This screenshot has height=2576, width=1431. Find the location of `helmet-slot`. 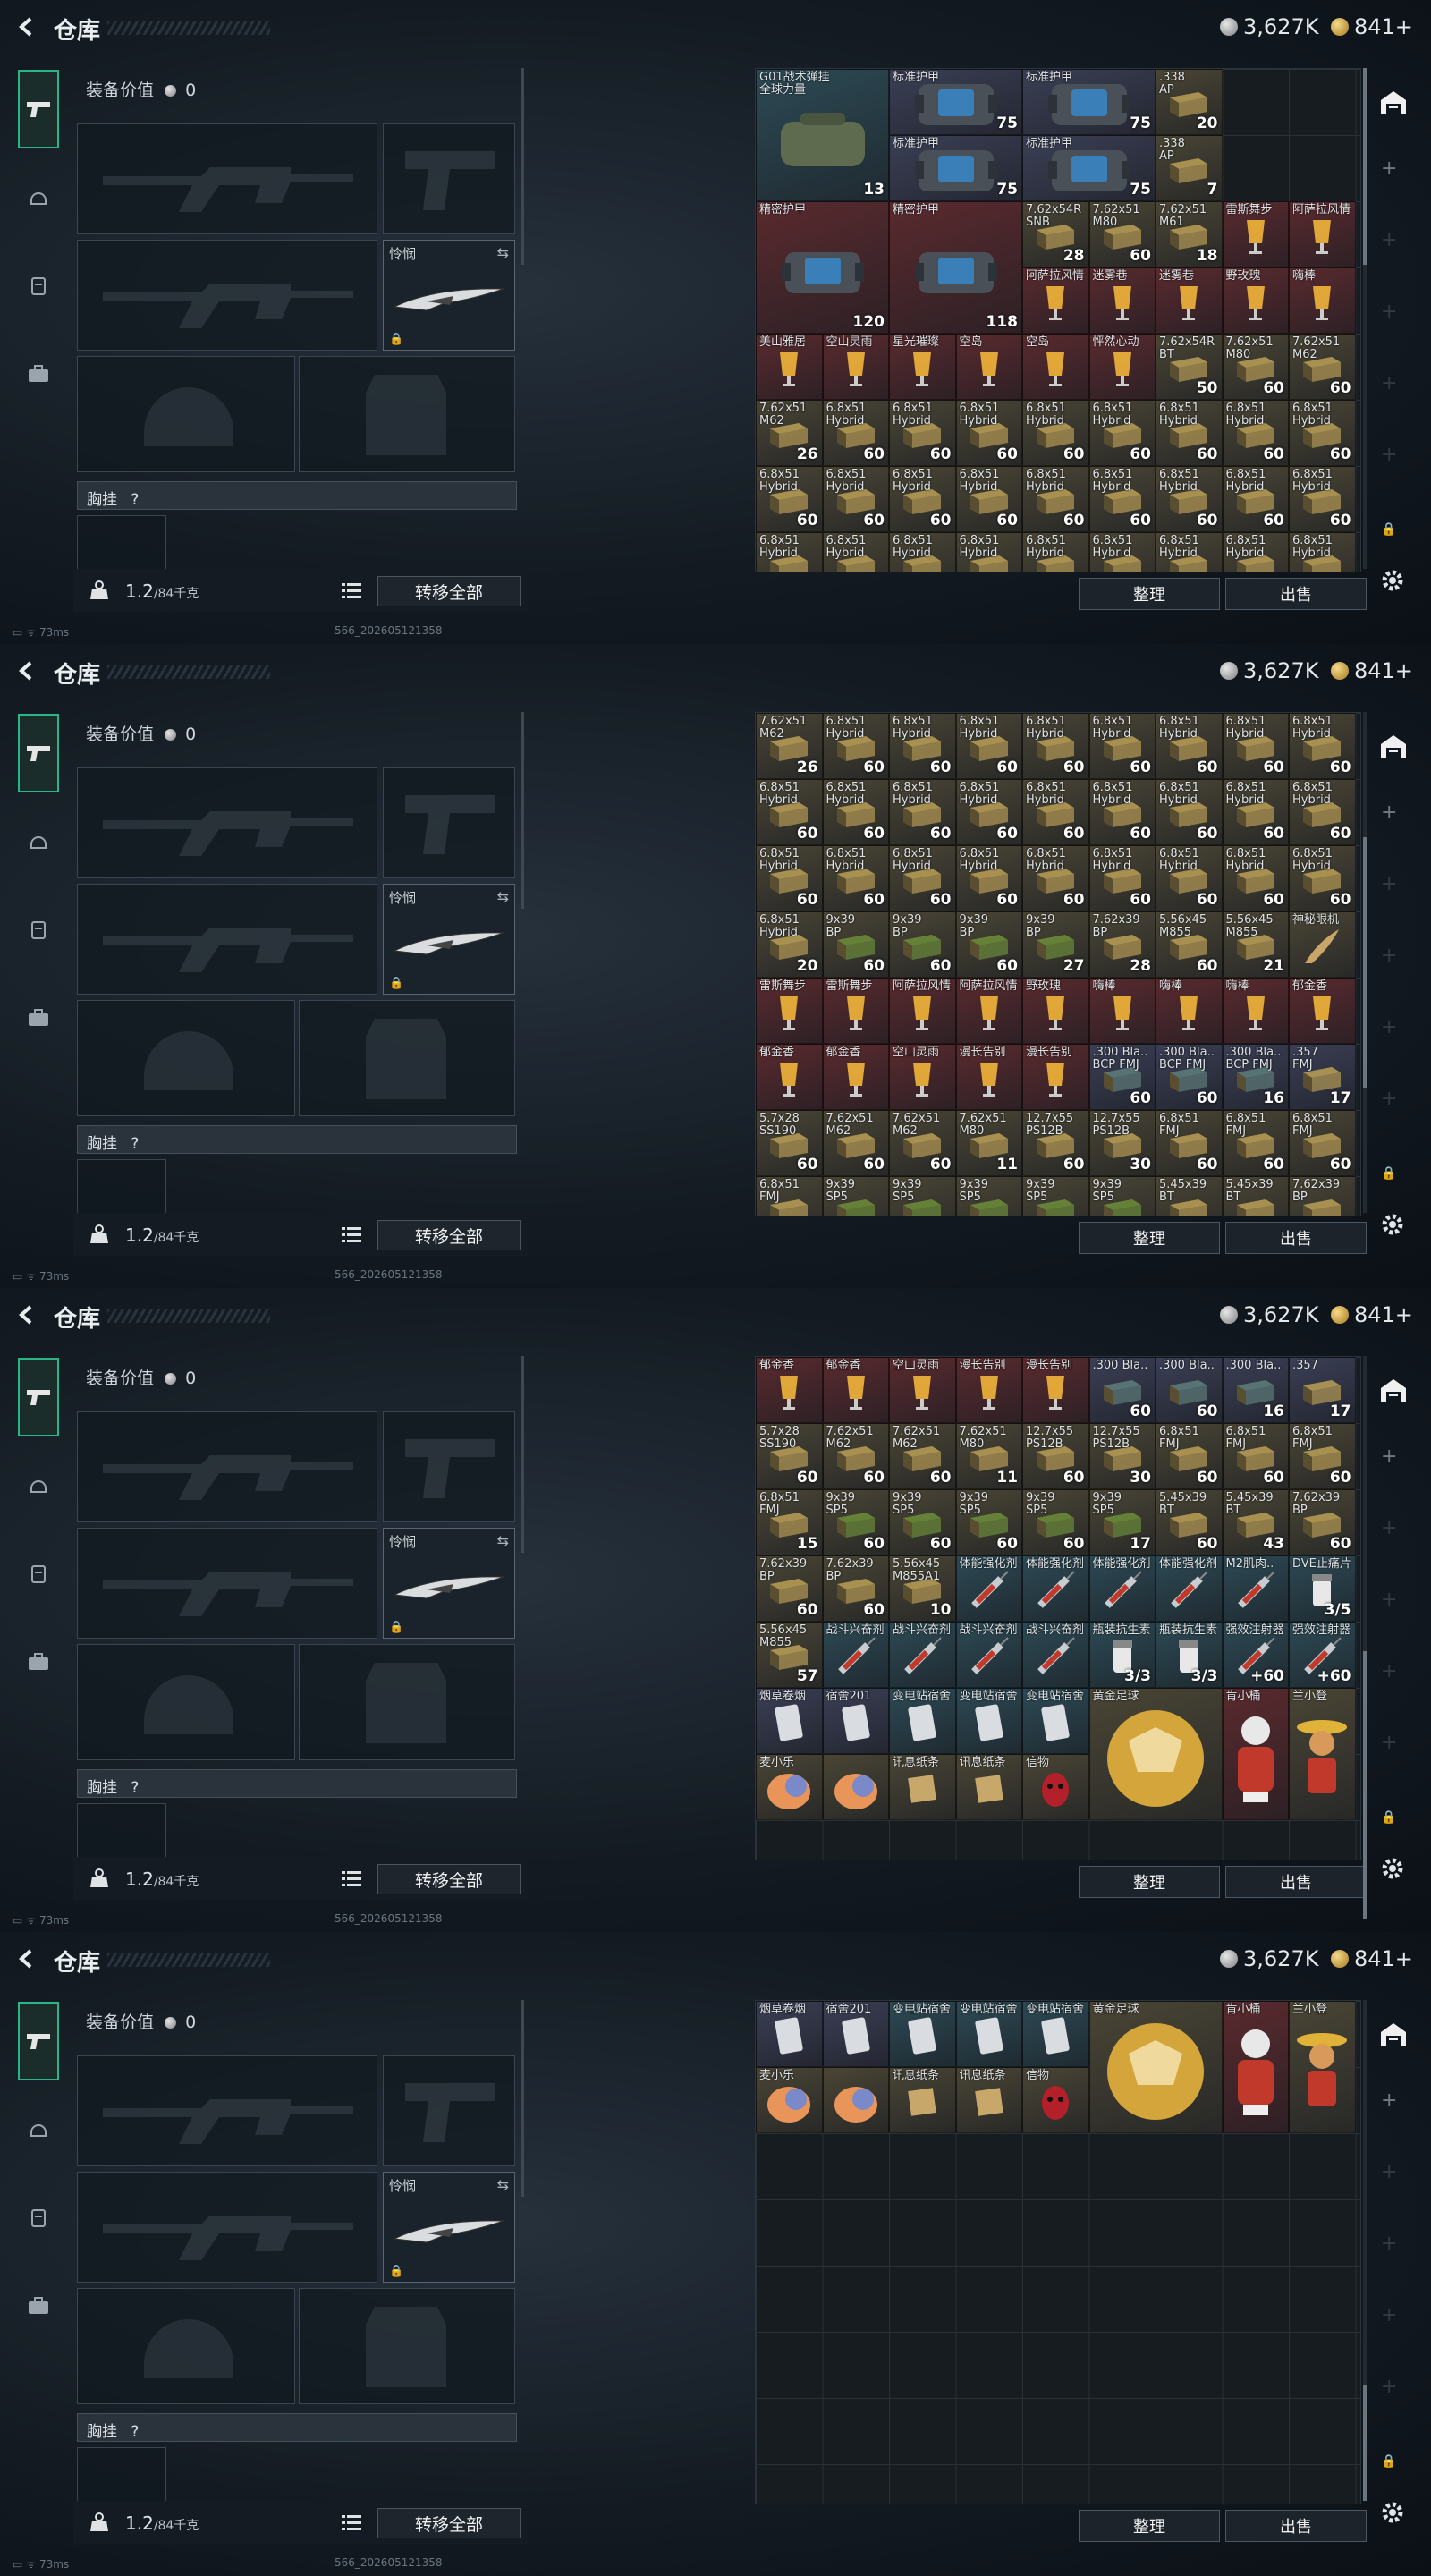

helmet-slot is located at coordinates (186, 1058).